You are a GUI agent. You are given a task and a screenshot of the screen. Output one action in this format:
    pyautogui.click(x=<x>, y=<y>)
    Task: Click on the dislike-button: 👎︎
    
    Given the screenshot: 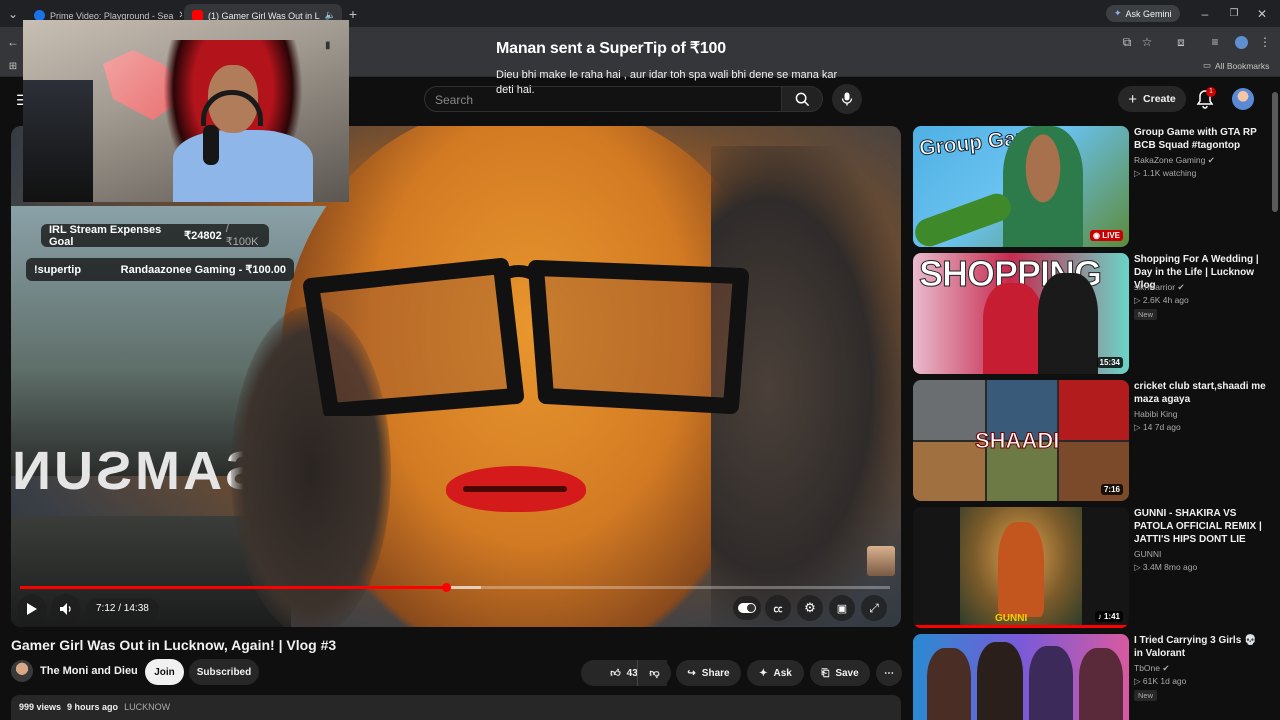 What is the action you would take?
    pyautogui.click(x=654, y=673)
    